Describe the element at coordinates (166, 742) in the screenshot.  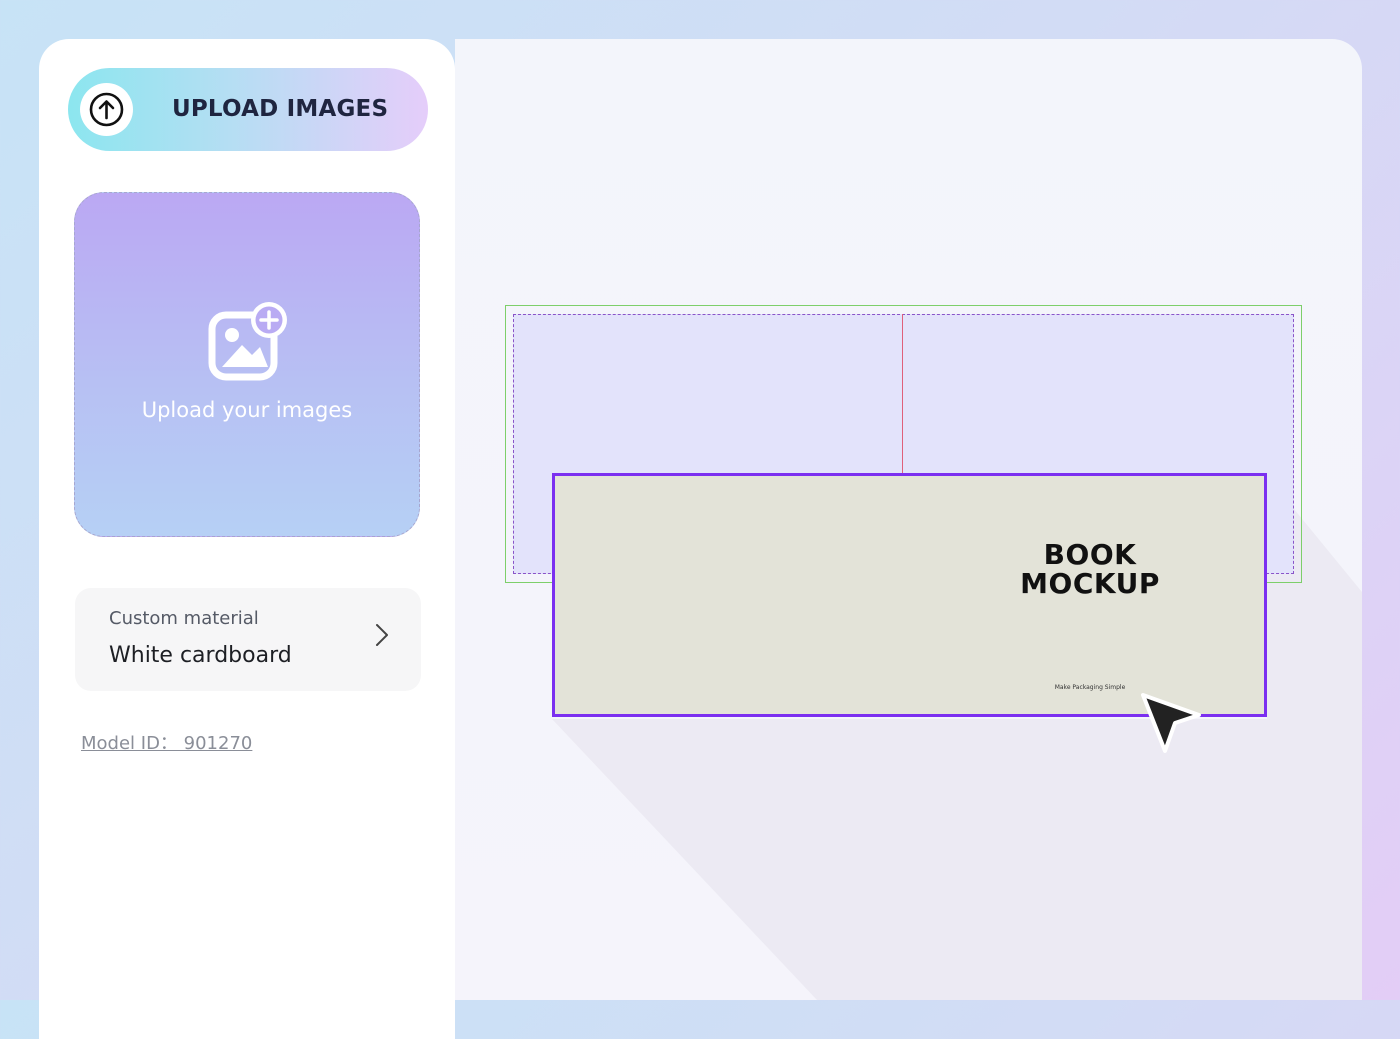
I see `model-id-link: Model ID： 901270` at that location.